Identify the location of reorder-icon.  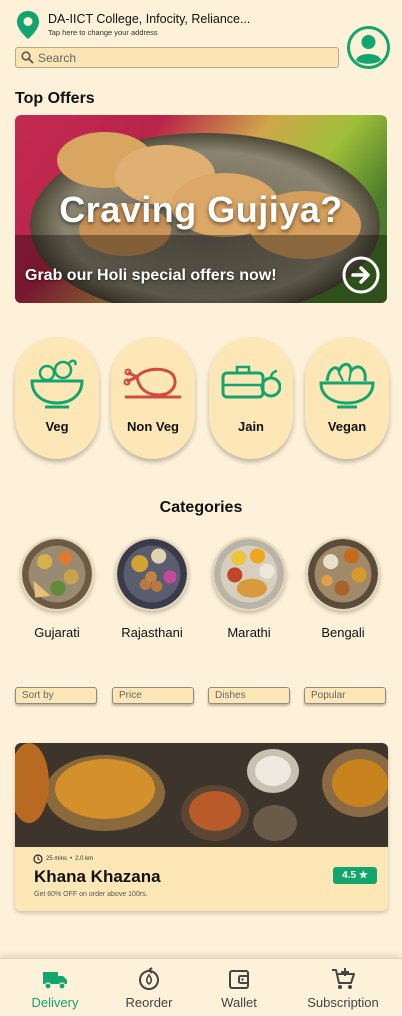
(149, 978).